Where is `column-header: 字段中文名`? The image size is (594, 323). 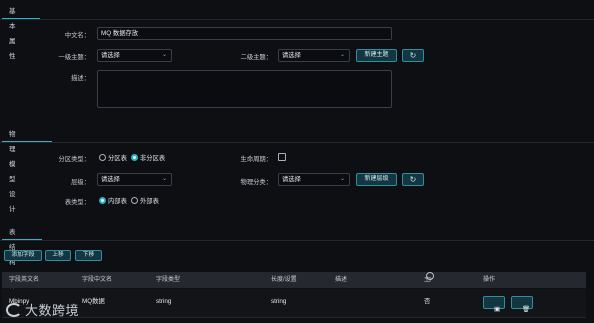 column-header: 字段中文名 is located at coordinates (97, 280).